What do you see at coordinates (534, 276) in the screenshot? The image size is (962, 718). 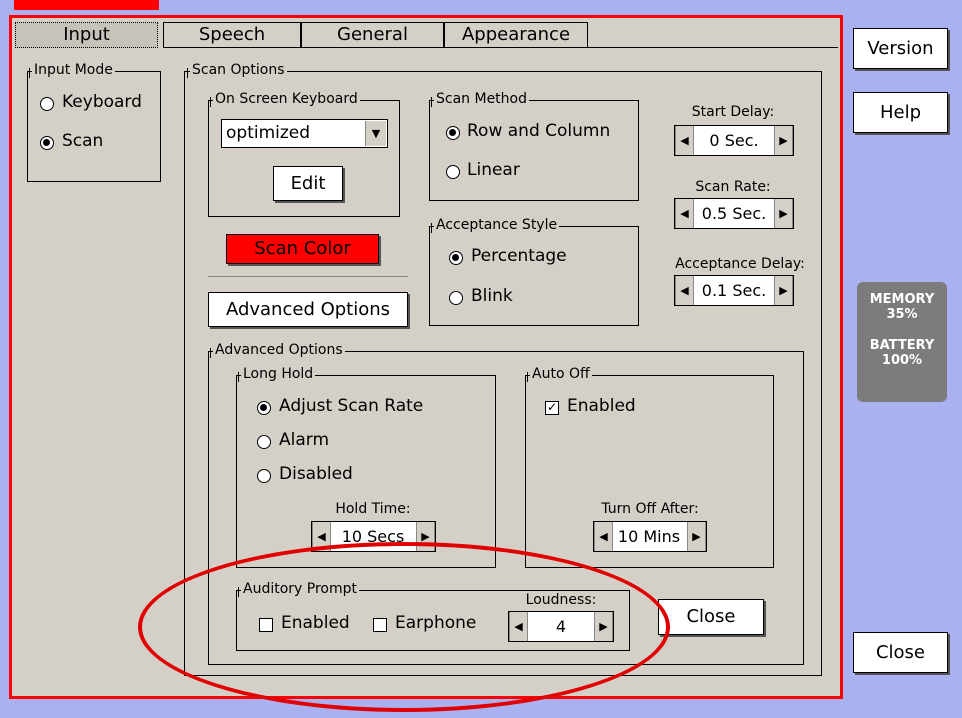 I see `acceptance-style-group` at bounding box center [534, 276].